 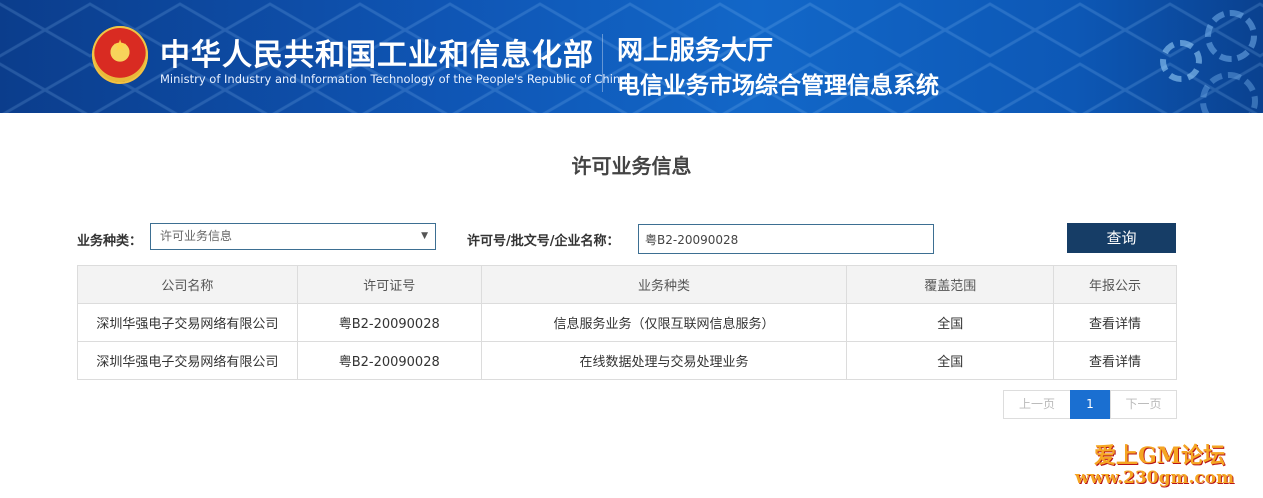 I want to click on column-header-business: 业务种类, so click(x=664, y=284).